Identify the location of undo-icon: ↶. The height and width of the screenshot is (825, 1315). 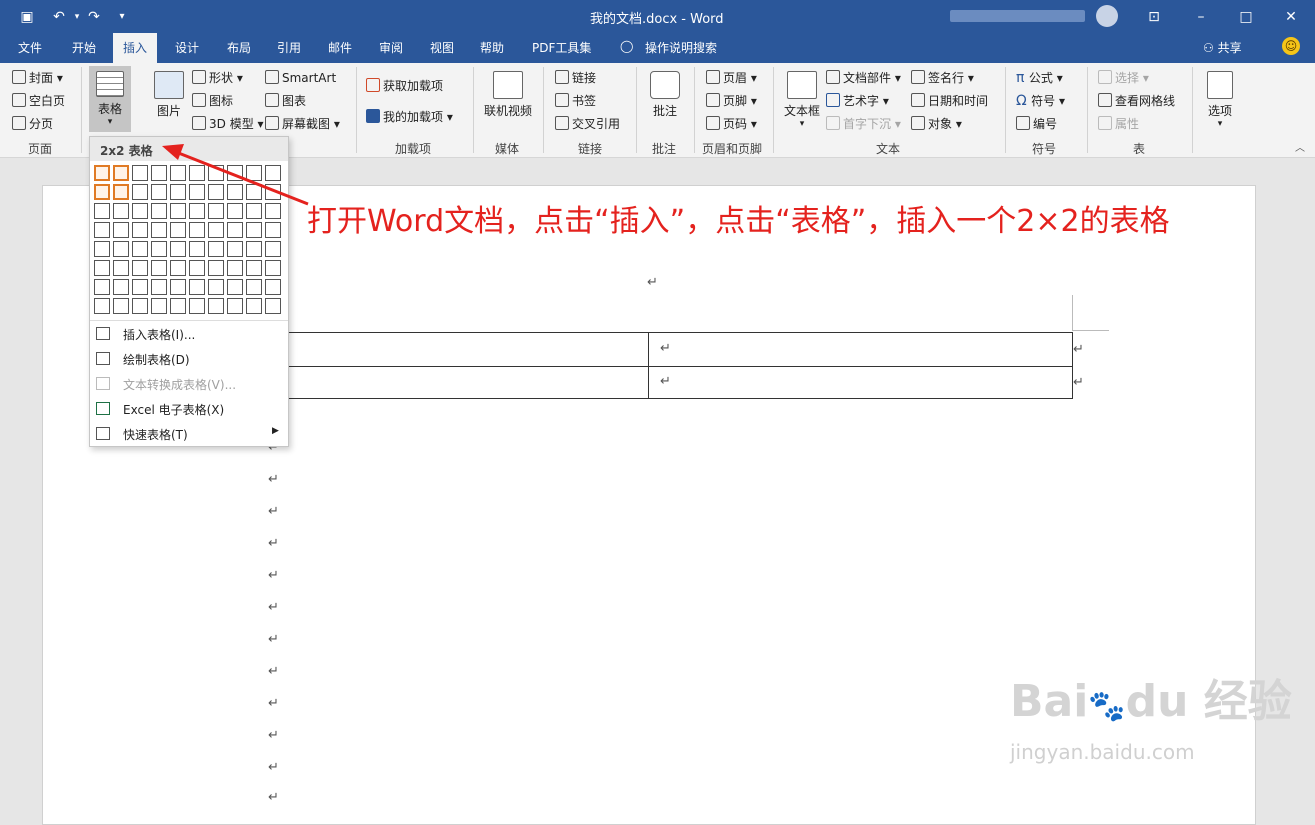
(59, 17).